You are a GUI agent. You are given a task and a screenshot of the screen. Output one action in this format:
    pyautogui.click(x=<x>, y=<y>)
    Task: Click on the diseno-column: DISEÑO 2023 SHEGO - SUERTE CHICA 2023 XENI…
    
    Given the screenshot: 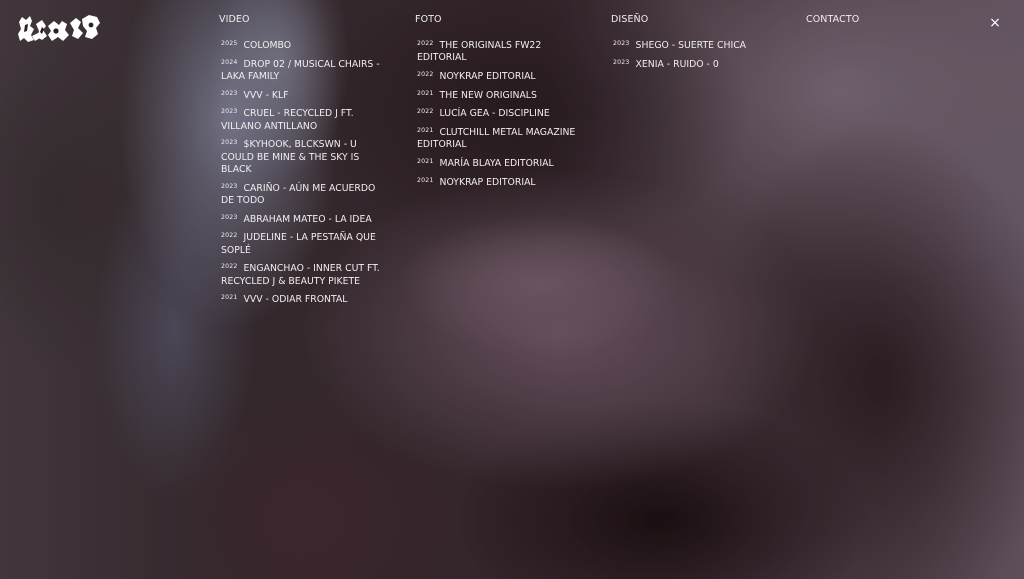 What is the action you would take?
    pyautogui.click(x=696, y=44)
    